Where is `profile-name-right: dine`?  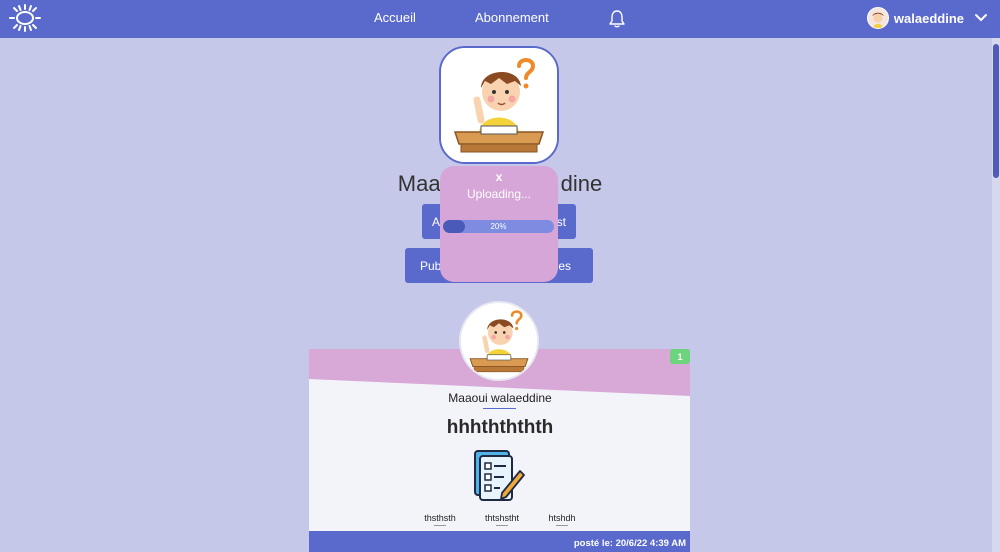 profile-name-right: dine is located at coordinates (581, 183).